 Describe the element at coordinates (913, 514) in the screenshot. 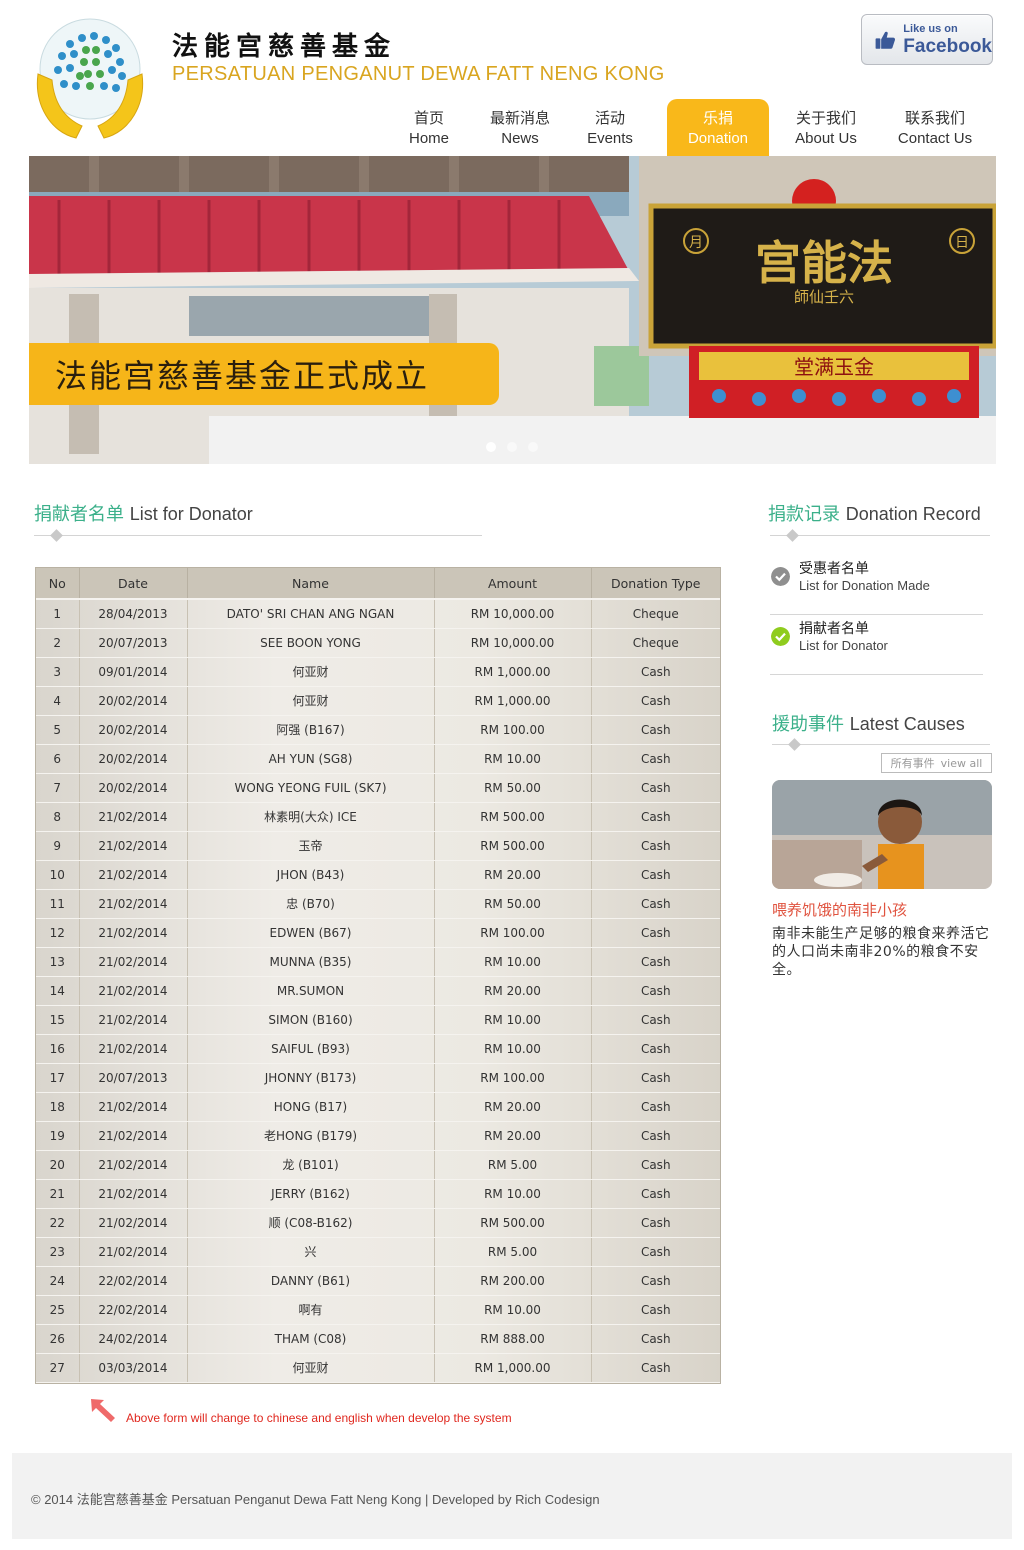

I see `donation-record-heading-en: Donation Record` at that location.